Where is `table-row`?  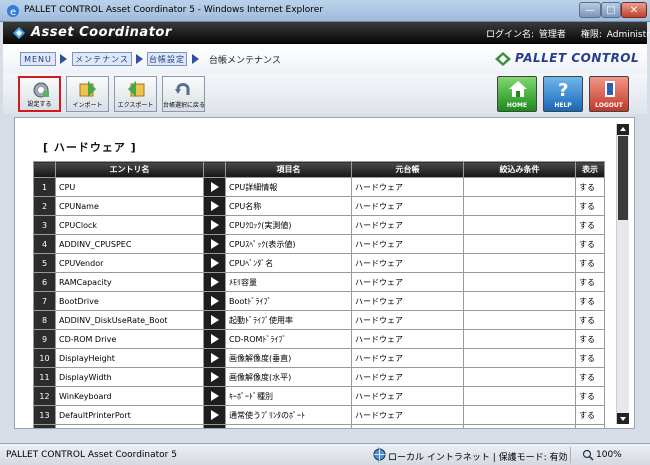 table-row is located at coordinates (319, 426).